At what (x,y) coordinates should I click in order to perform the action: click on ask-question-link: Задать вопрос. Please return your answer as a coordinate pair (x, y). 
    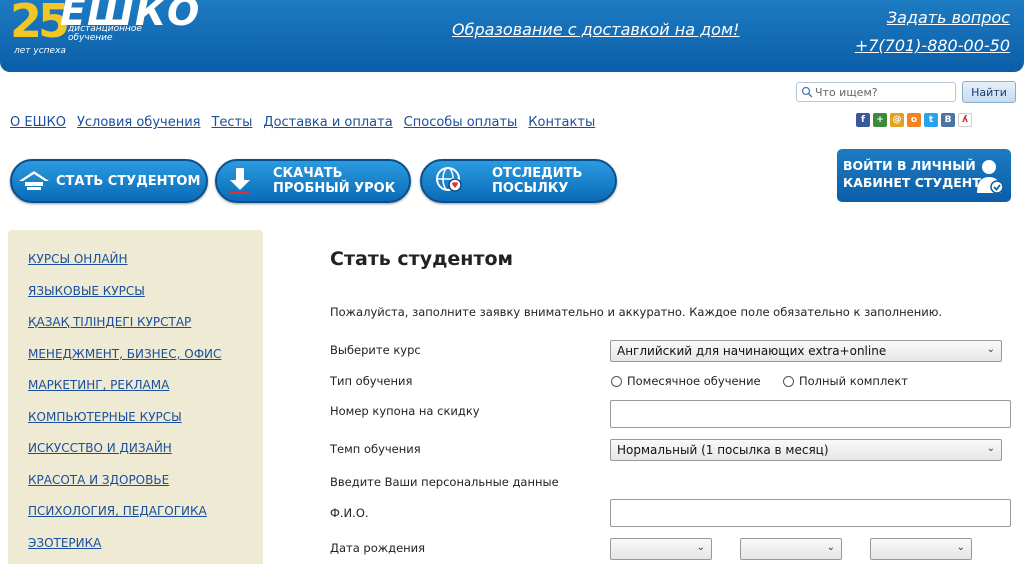
    Looking at the image, I should click on (948, 17).